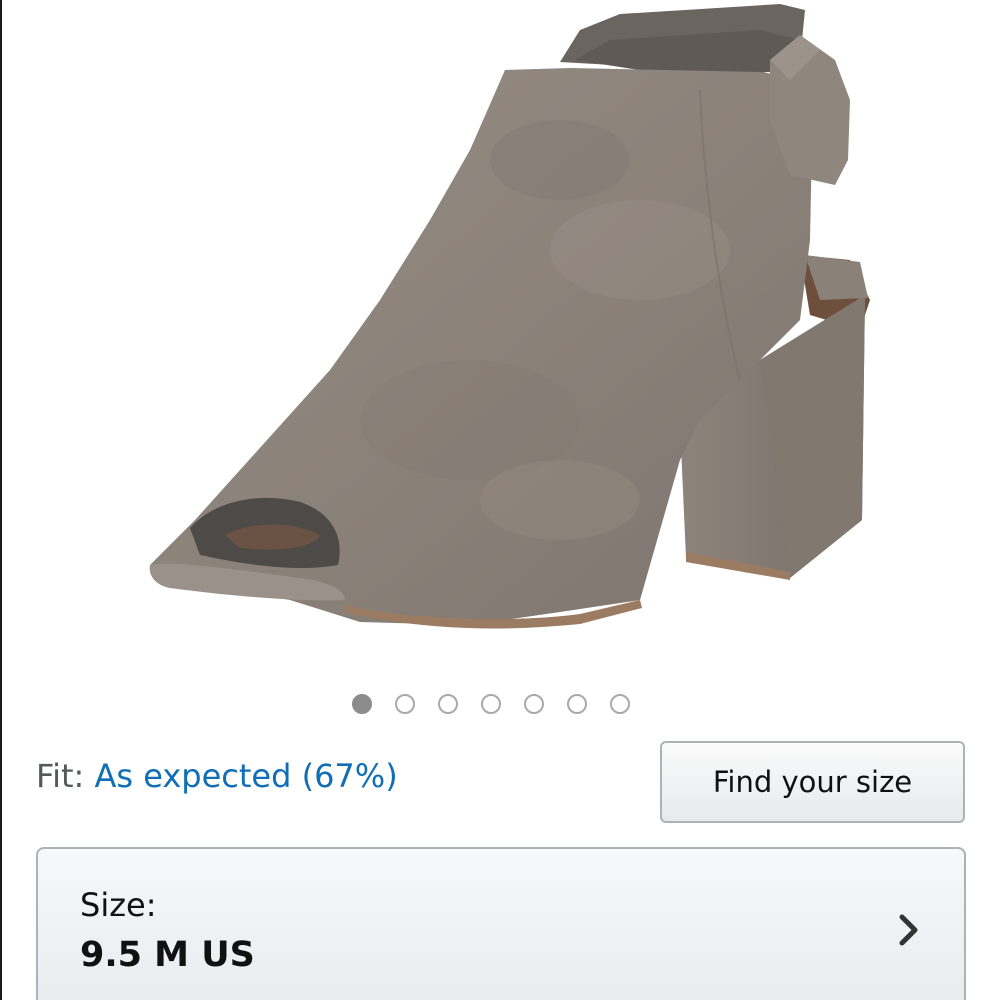  Describe the element at coordinates (60, 776) in the screenshot. I see `fit-label: Fit:` at that location.